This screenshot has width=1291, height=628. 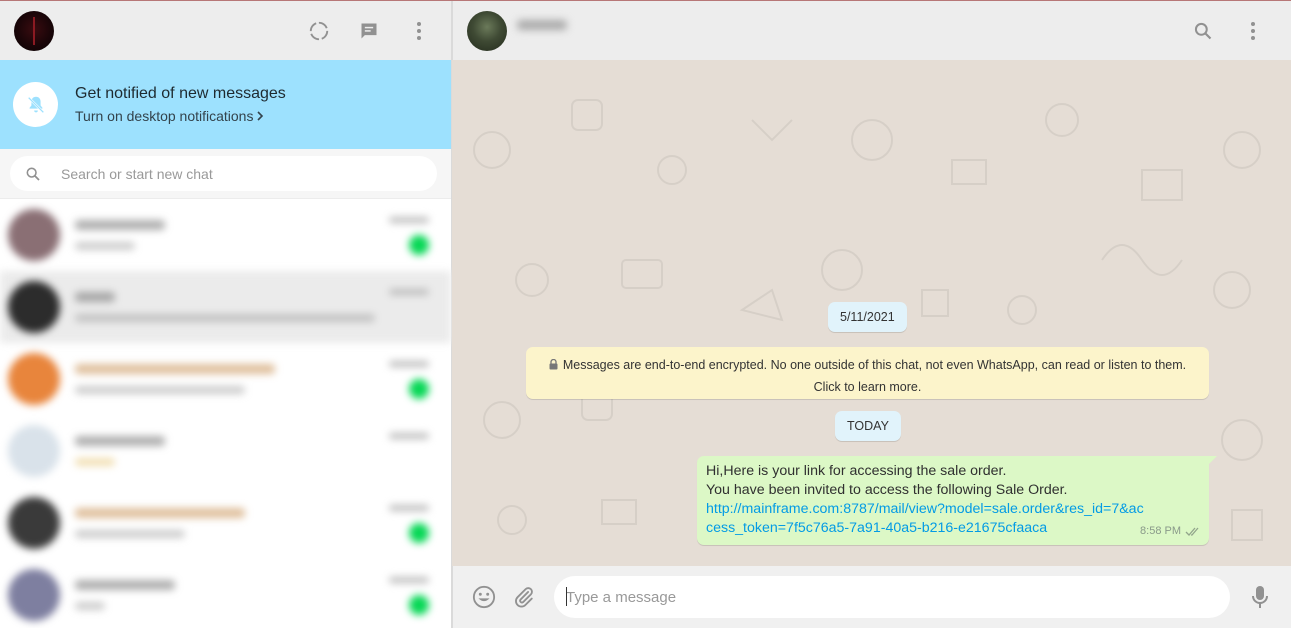 I want to click on conversation-header, so click(x=871, y=30).